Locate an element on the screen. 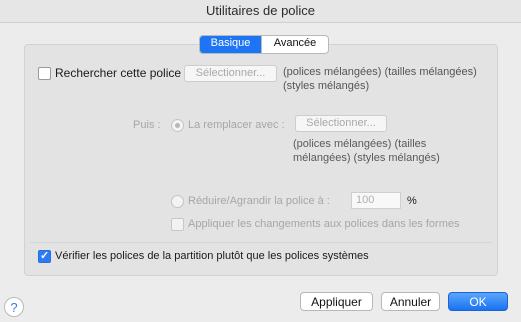 Image resolution: width=521 pixels, height=322 pixels. verify-partition-fonts-checkbox is located at coordinates (44, 256).